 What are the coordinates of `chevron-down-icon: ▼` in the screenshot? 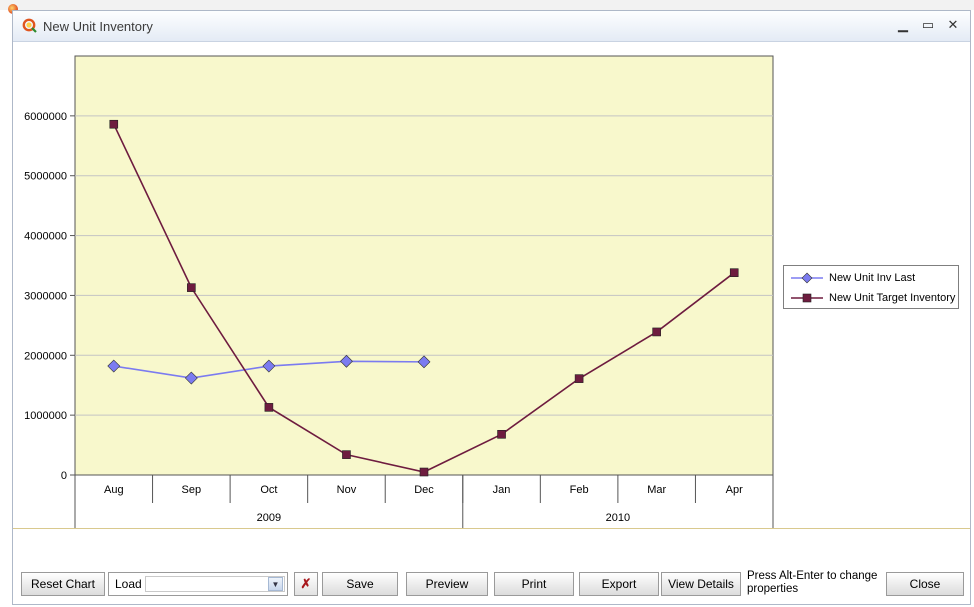 It's located at (275, 584).